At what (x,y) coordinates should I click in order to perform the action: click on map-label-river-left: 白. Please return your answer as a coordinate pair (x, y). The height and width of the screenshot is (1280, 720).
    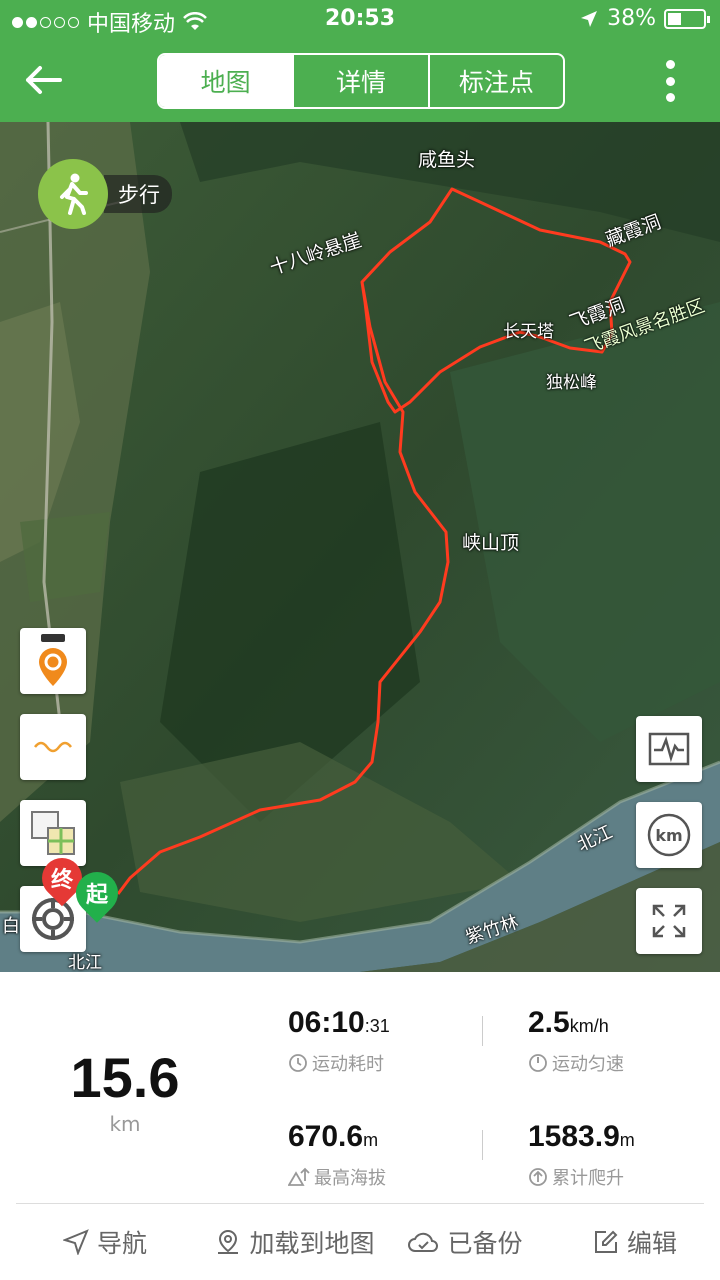
    Looking at the image, I should click on (11, 926).